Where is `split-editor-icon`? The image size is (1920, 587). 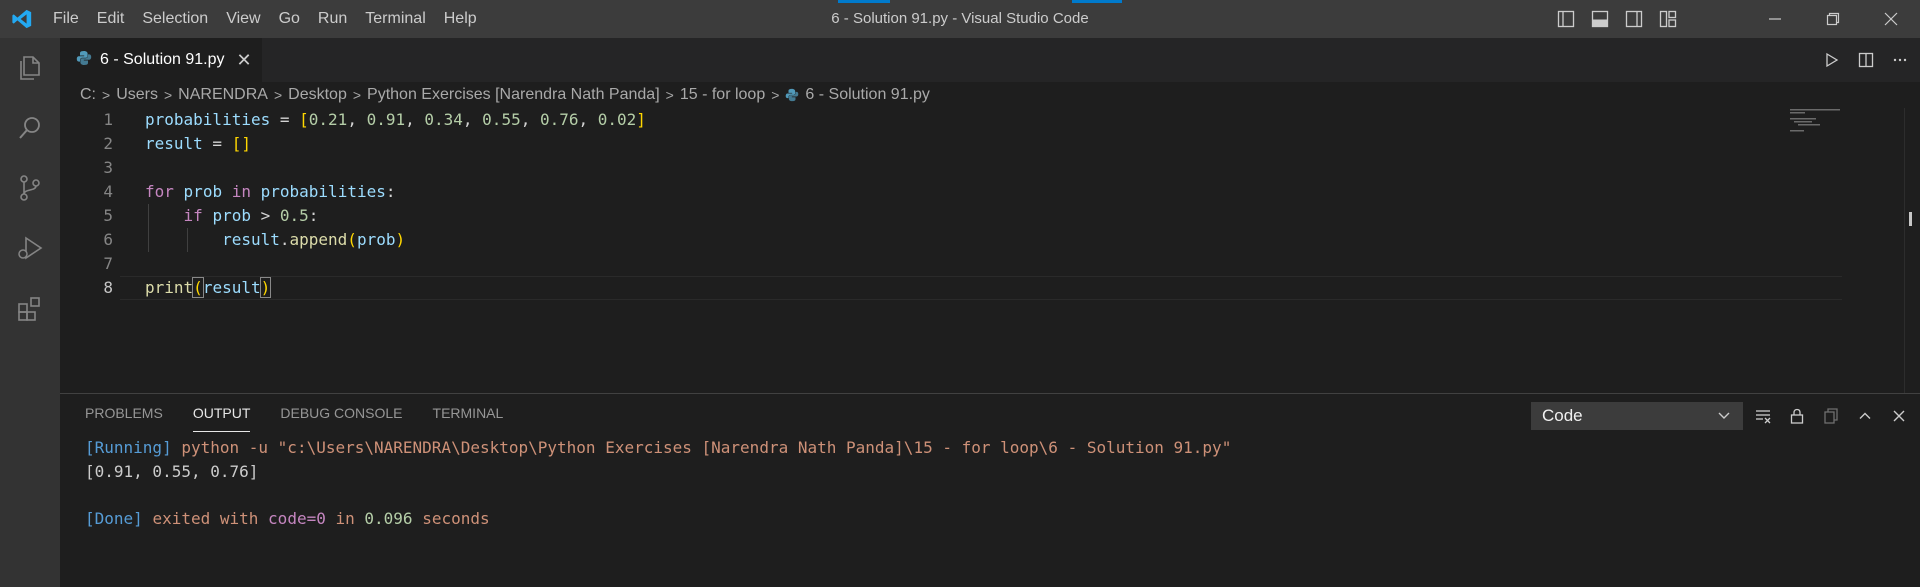
split-editor-icon is located at coordinates (1866, 60).